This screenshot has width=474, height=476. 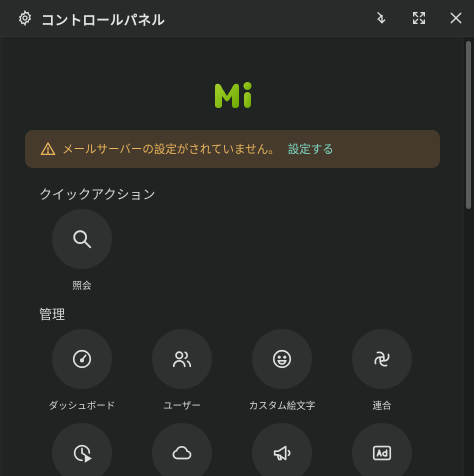 I want to click on fullscreen-icon, so click(x=419, y=18).